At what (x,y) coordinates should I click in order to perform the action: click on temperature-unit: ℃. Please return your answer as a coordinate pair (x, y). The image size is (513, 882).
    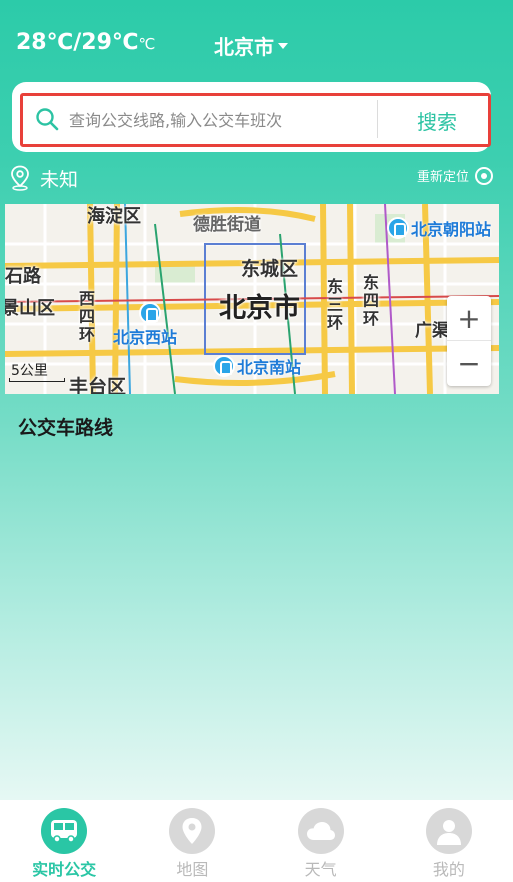
    Looking at the image, I should click on (147, 44).